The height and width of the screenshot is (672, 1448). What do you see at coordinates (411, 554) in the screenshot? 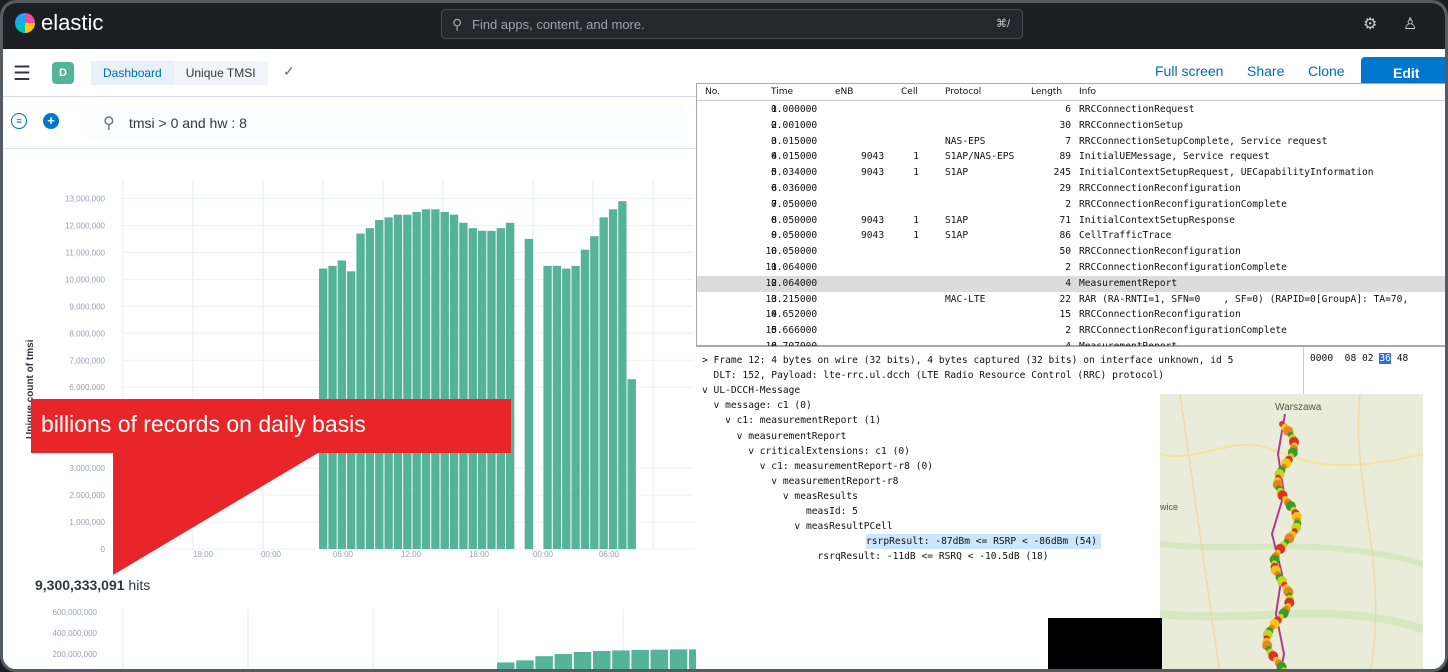
I see `x-tick-label: 12:00` at bounding box center [411, 554].